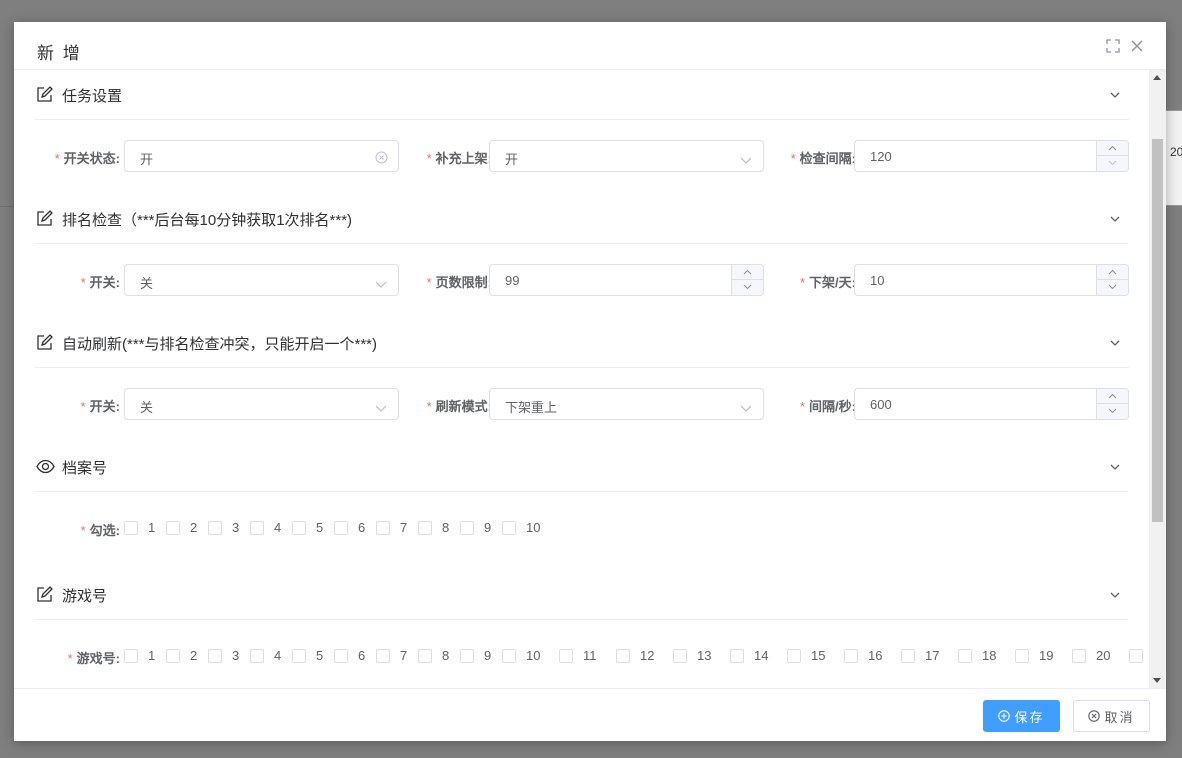 This screenshot has height=758, width=1182. What do you see at coordinates (581, 595) in the screenshot?
I see `section-game-header: 游戏号` at bounding box center [581, 595].